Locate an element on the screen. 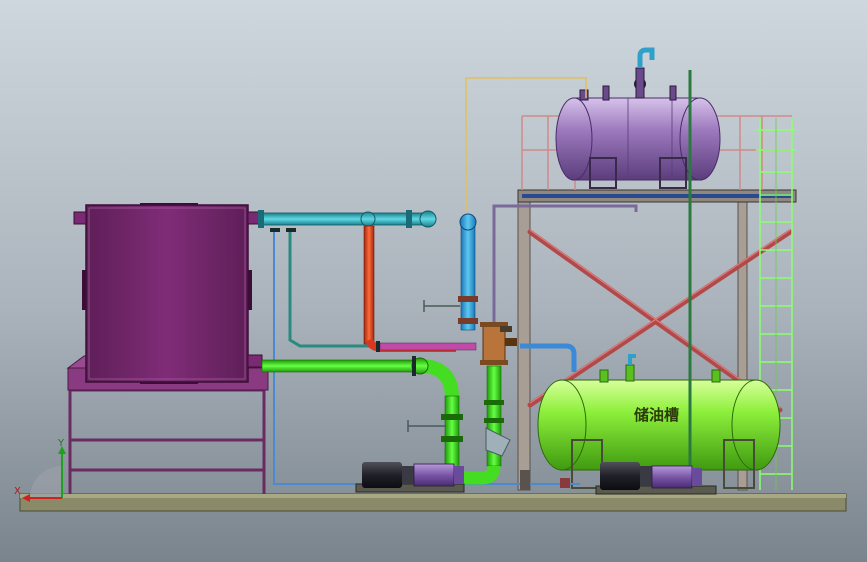 The height and width of the screenshot is (562, 867). magenta-pipe is located at coordinates (428, 346).